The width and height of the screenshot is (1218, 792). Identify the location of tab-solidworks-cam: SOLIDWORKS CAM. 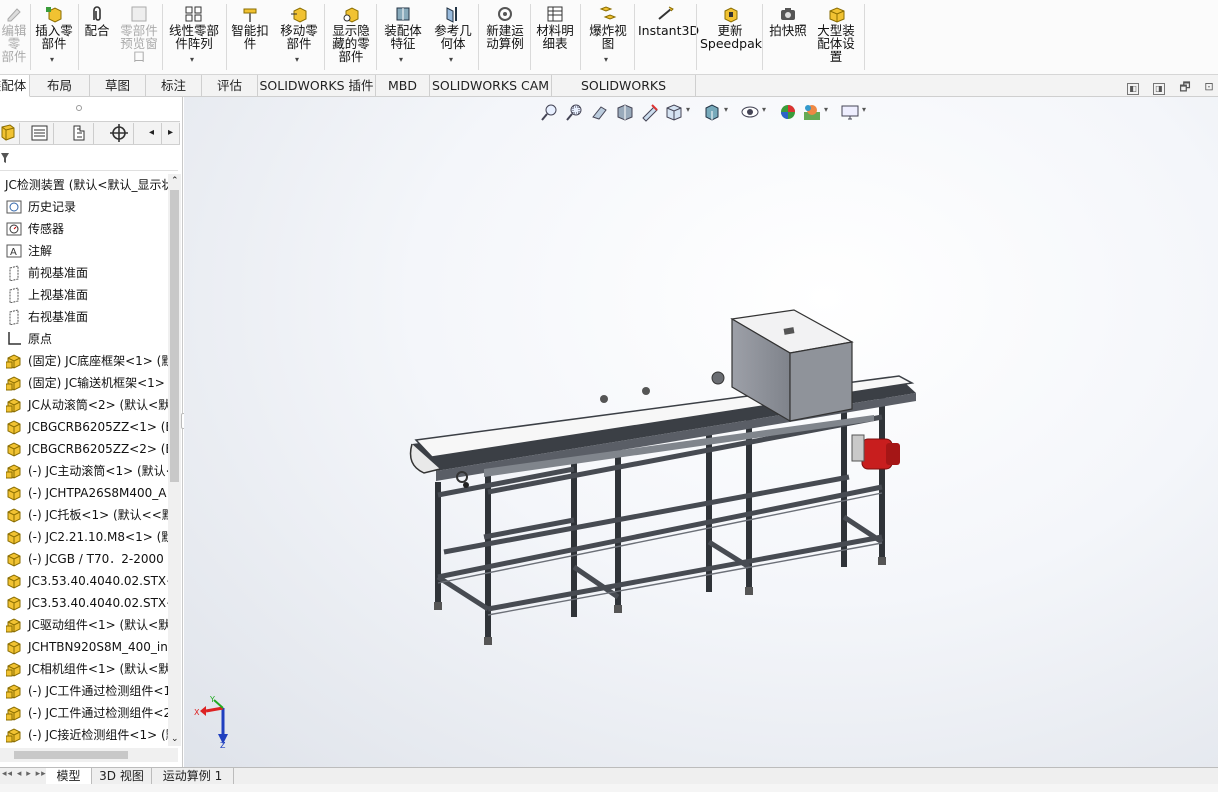
(491, 86).